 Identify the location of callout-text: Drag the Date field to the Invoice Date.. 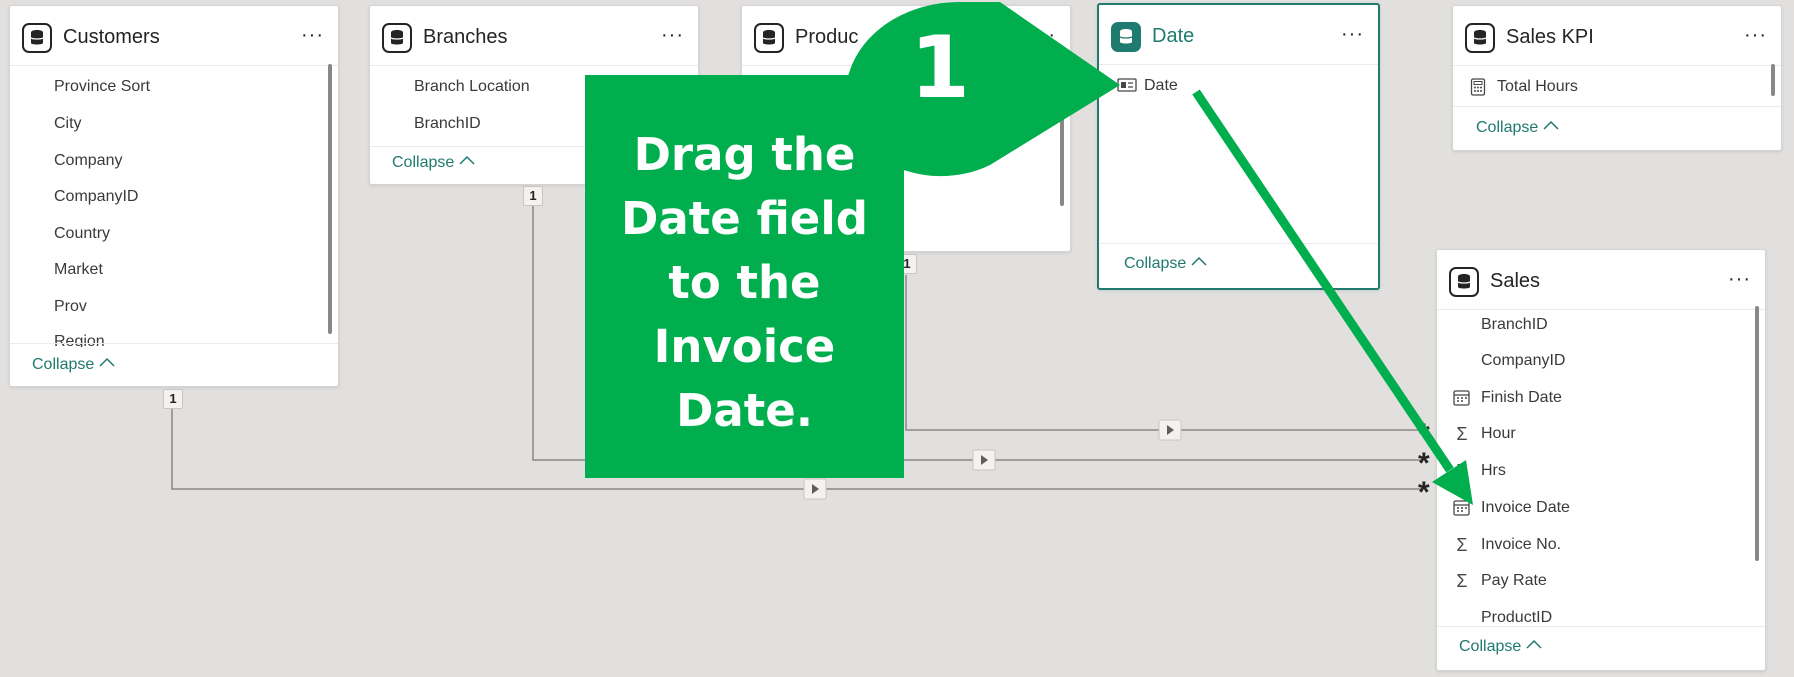
(744, 282).